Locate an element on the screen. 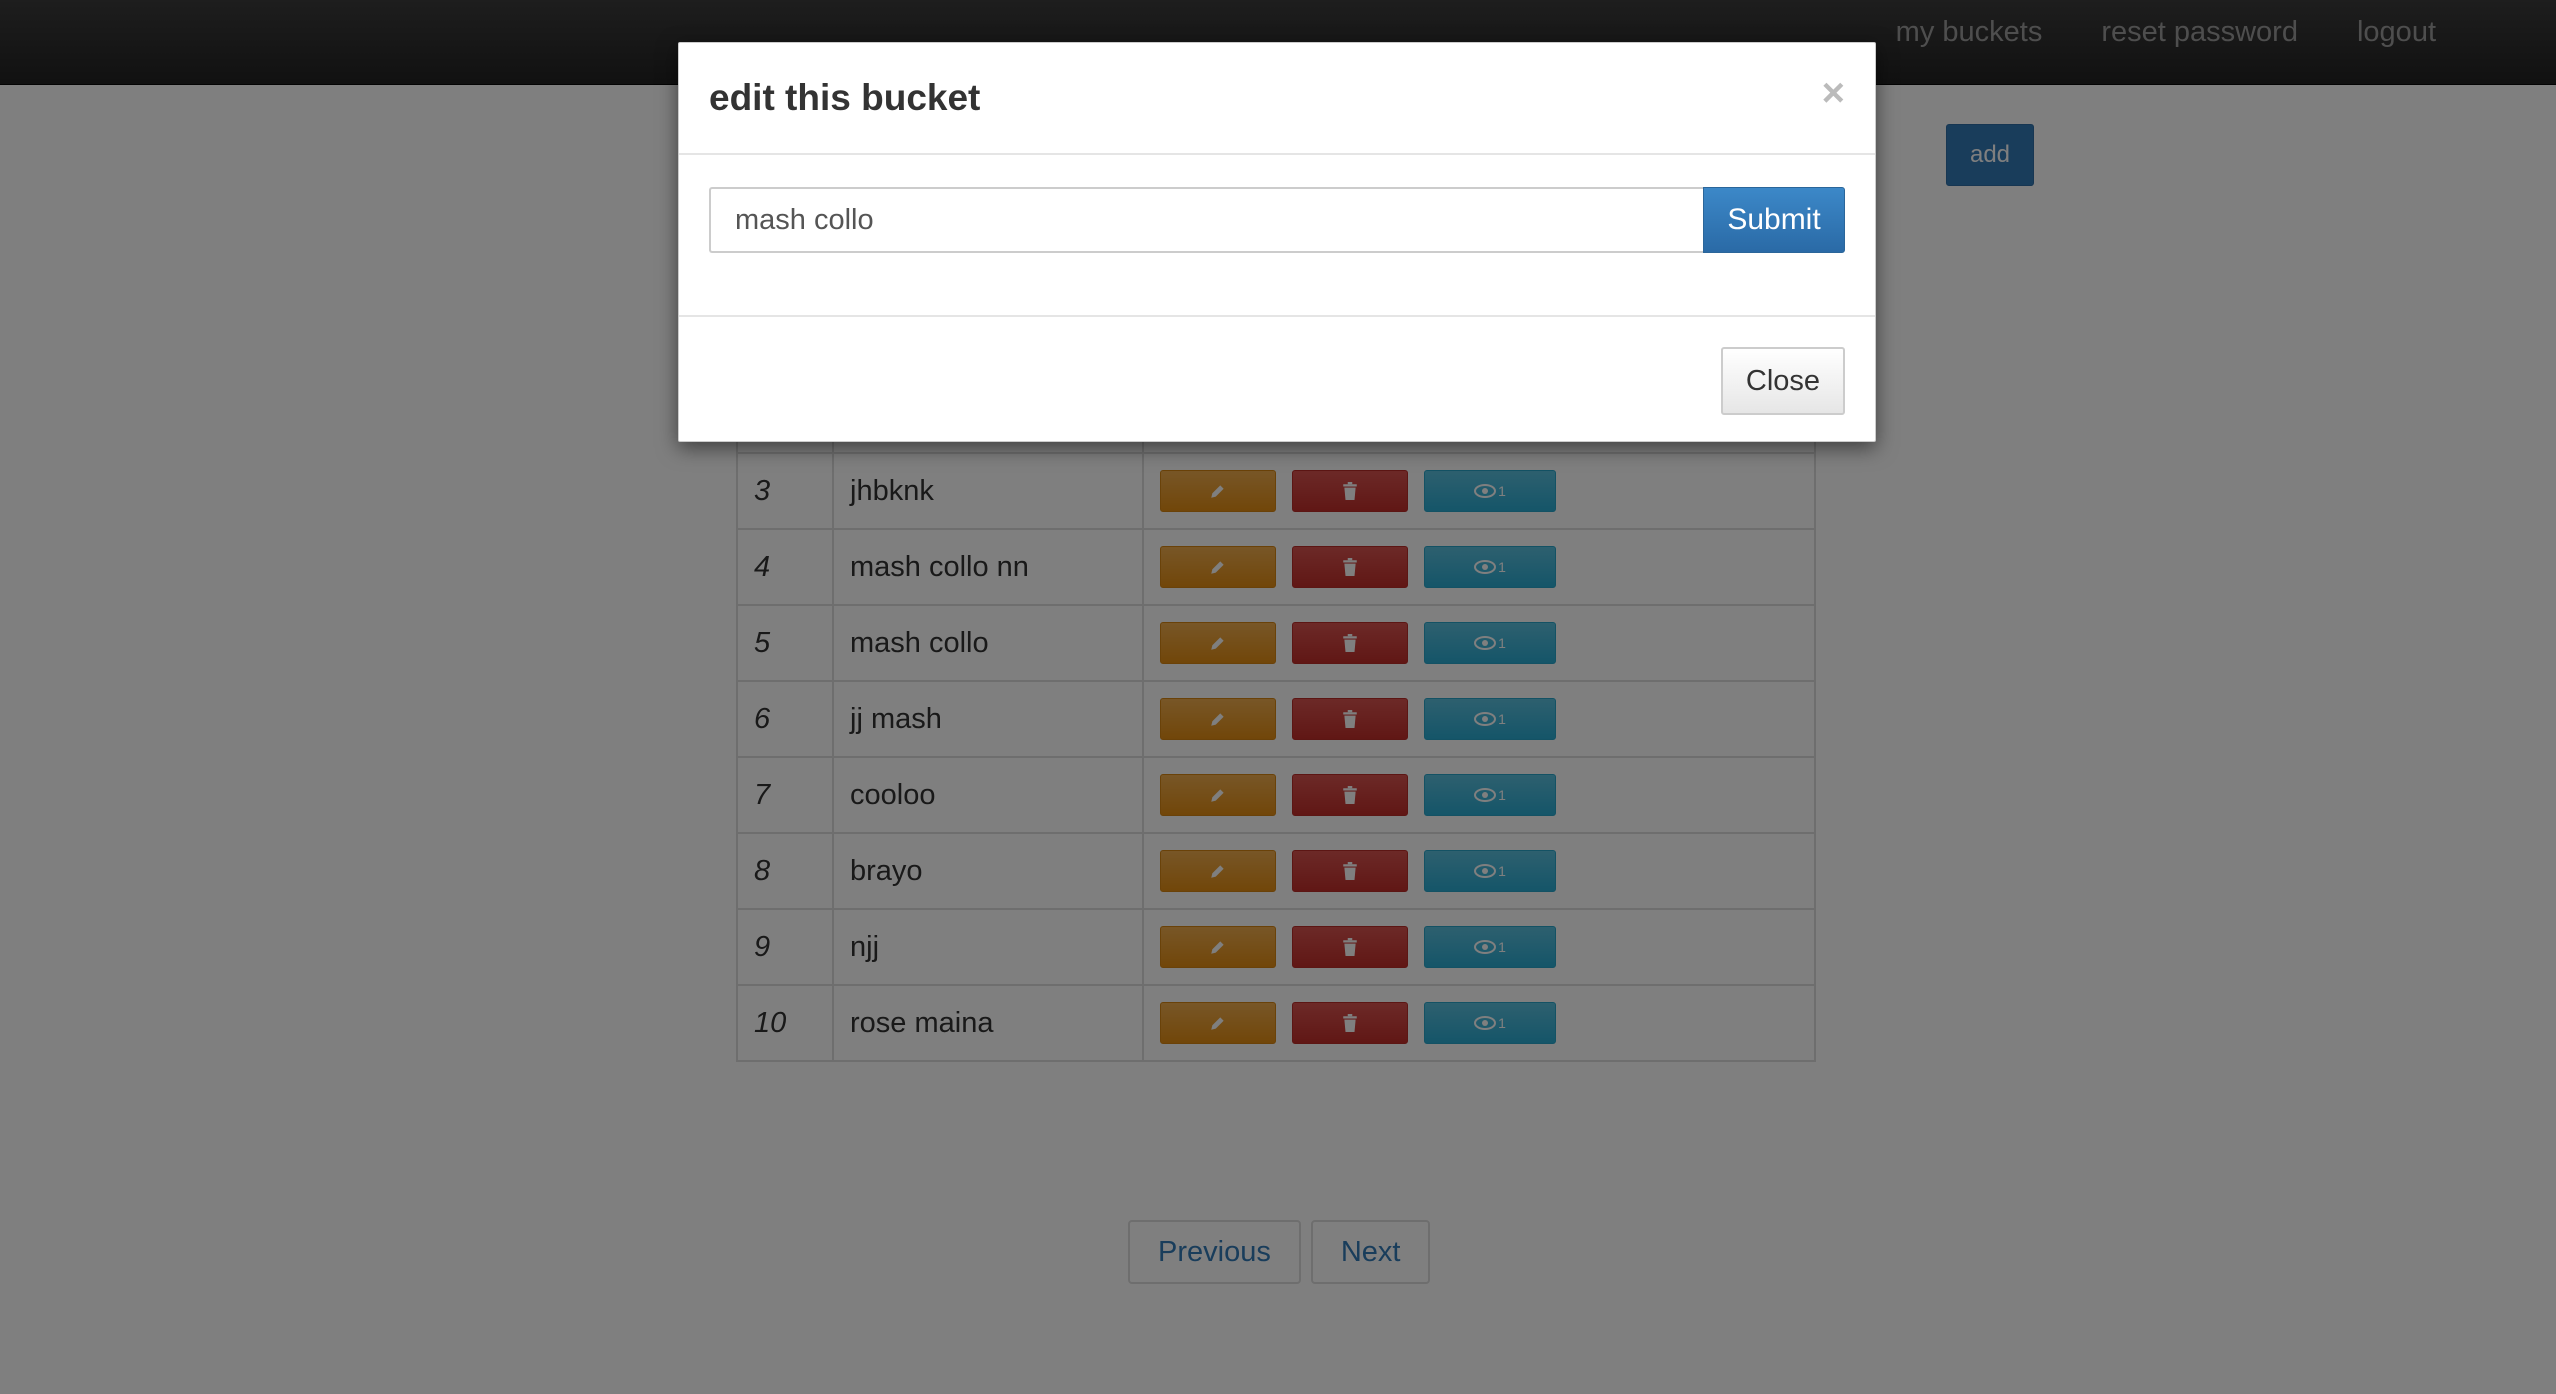 Image resolution: width=2556 pixels, height=1394 pixels. modal-body: Submit is located at coordinates (1277, 236).